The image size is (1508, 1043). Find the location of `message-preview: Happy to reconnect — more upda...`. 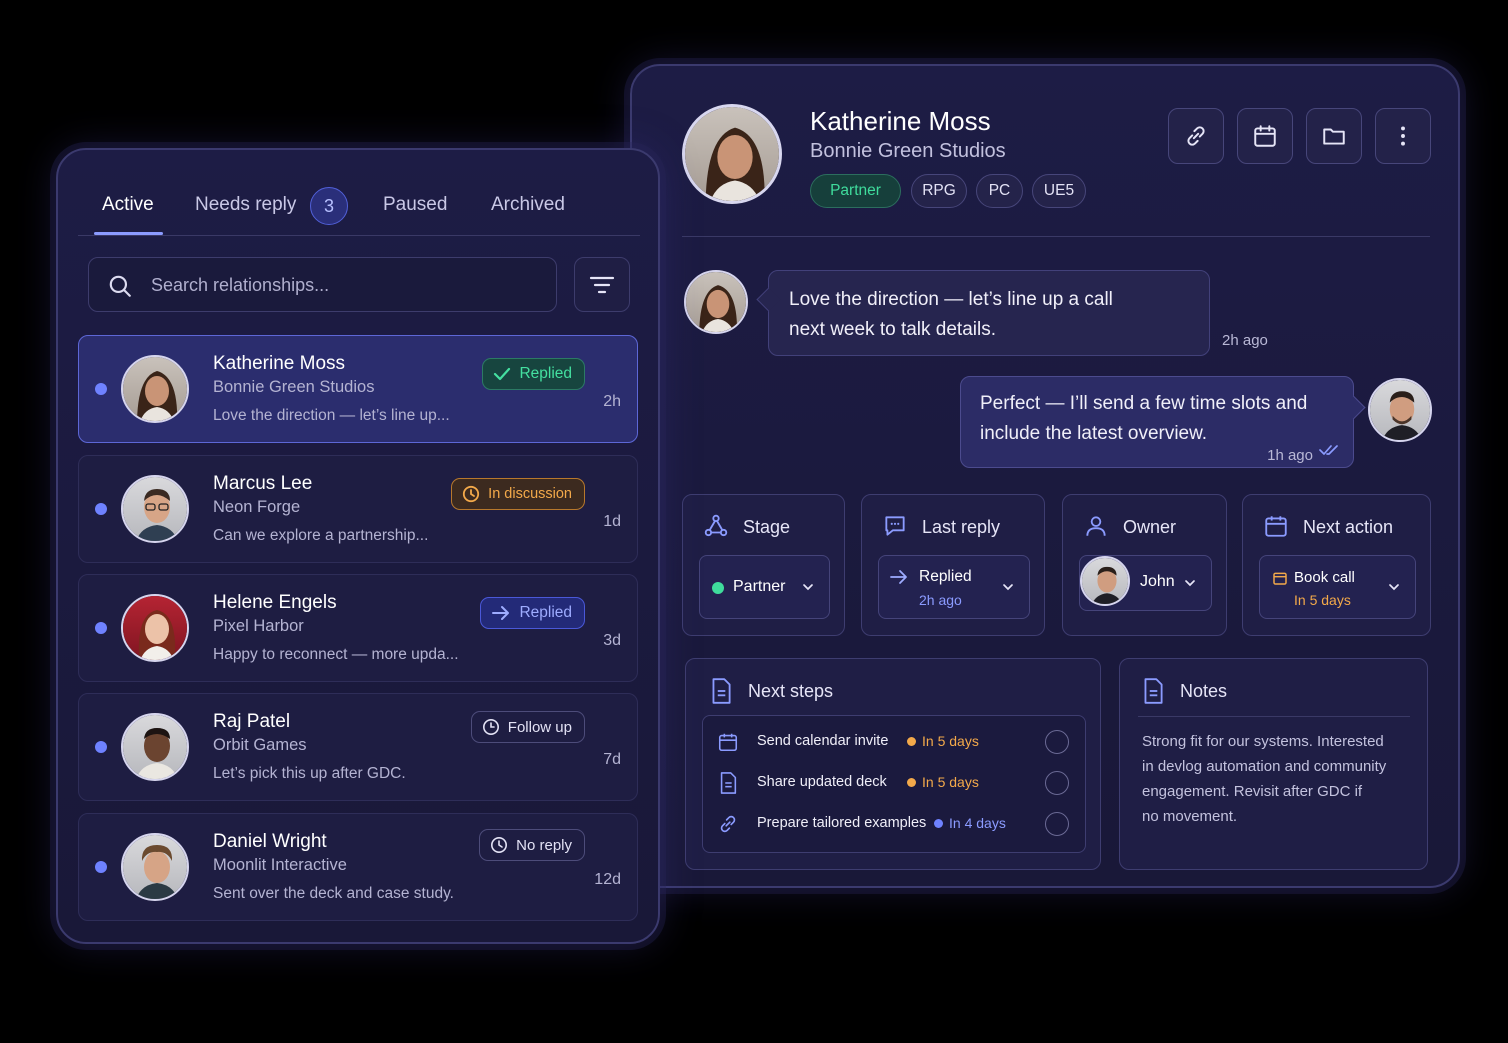

message-preview: Happy to reconnect — more upda... is located at coordinates (336, 654).